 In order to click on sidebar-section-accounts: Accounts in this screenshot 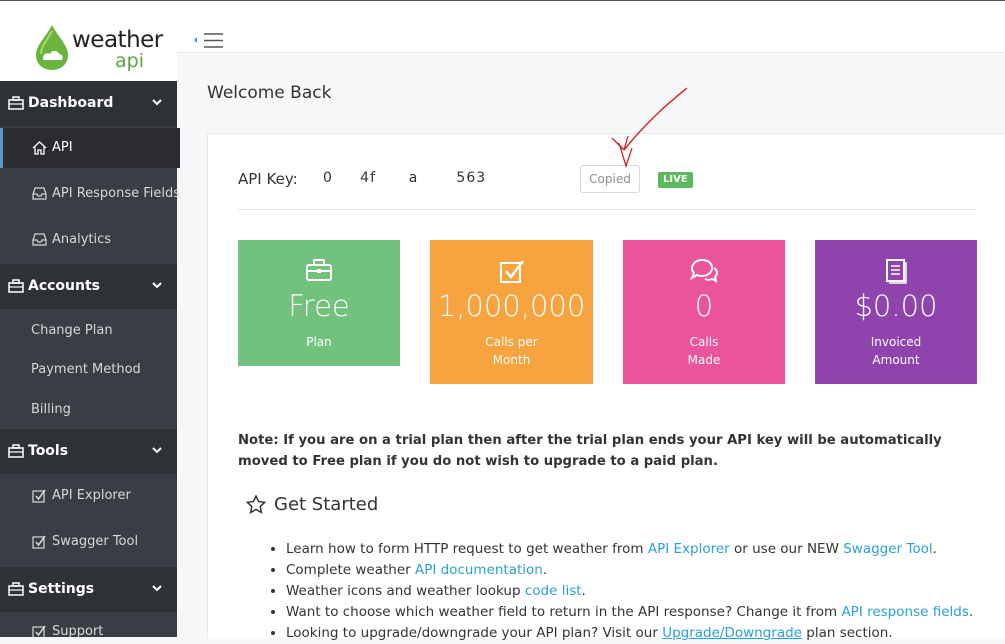, I will do `click(88, 286)`.